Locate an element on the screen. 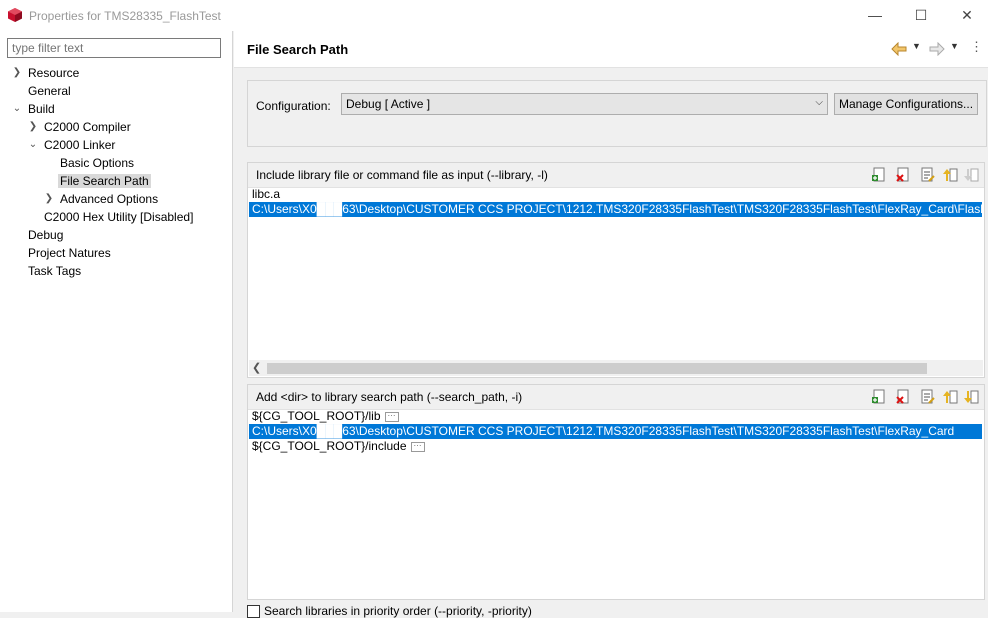  tree-item-general: General is located at coordinates (49, 91).